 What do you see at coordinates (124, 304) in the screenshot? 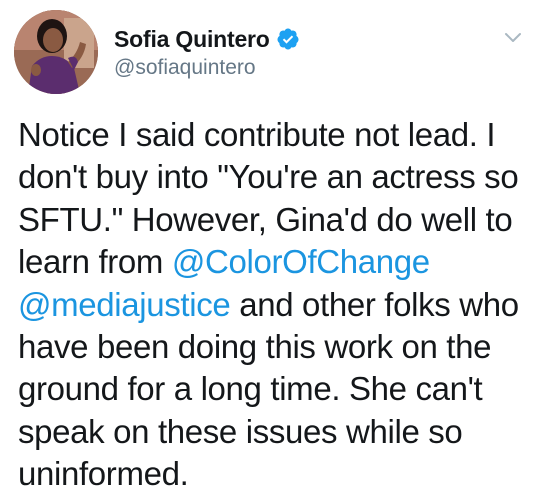
I see `mention-link: @mediajustice` at bounding box center [124, 304].